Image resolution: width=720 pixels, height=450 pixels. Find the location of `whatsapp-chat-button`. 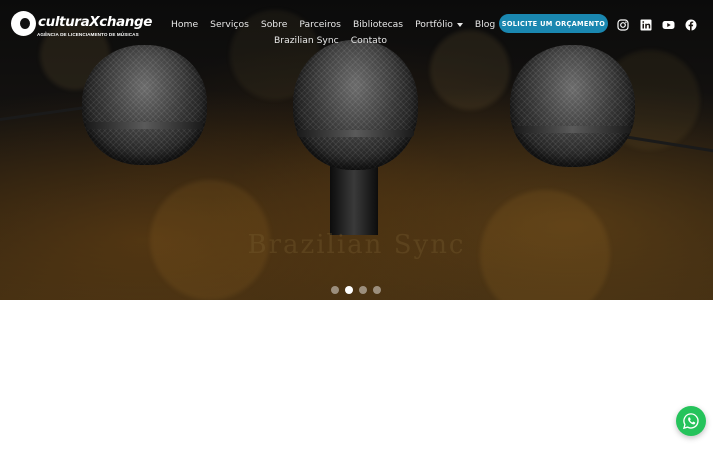

whatsapp-chat-button is located at coordinates (691, 421).